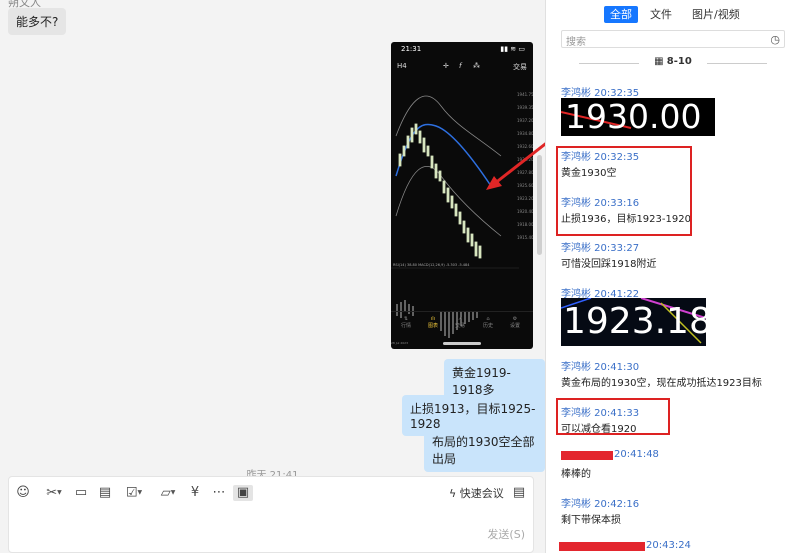 The image size is (800, 553). Describe the element at coordinates (716, 14) in the screenshot. I see `tab-media: 图片/视频` at that location.